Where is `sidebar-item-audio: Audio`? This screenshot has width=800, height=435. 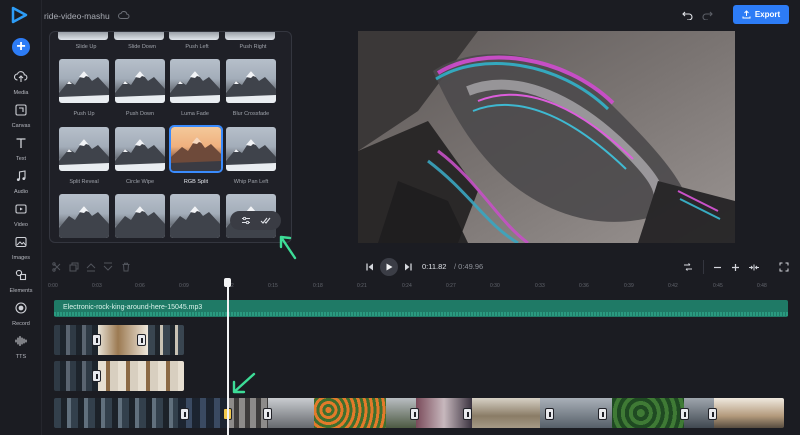 sidebar-item-audio: Audio is located at coordinates (21, 182).